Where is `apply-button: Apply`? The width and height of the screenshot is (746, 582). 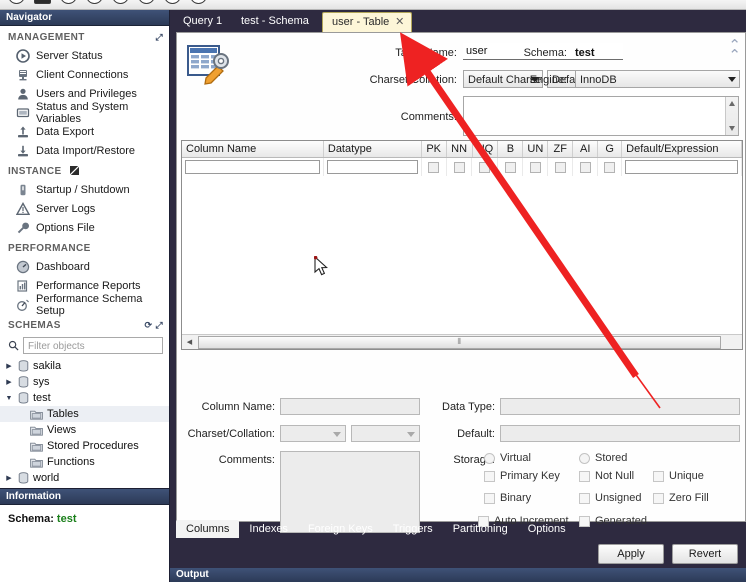
apply-button: Apply is located at coordinates (631, 554).